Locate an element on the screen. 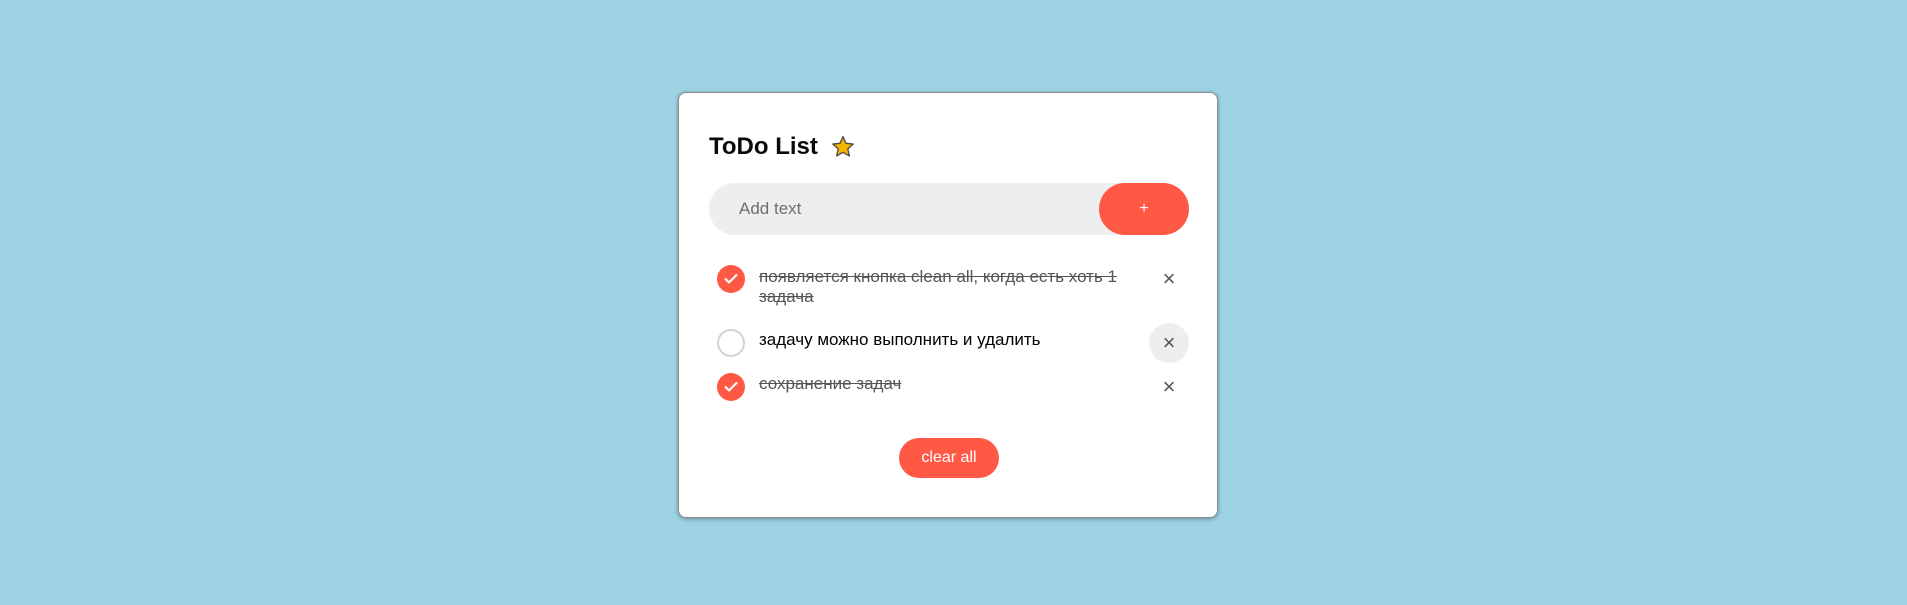 The height and width of the screenshot is (605, 1907). task-text: задачу можно выполнить и удалить is located at coordinates (949, 340).